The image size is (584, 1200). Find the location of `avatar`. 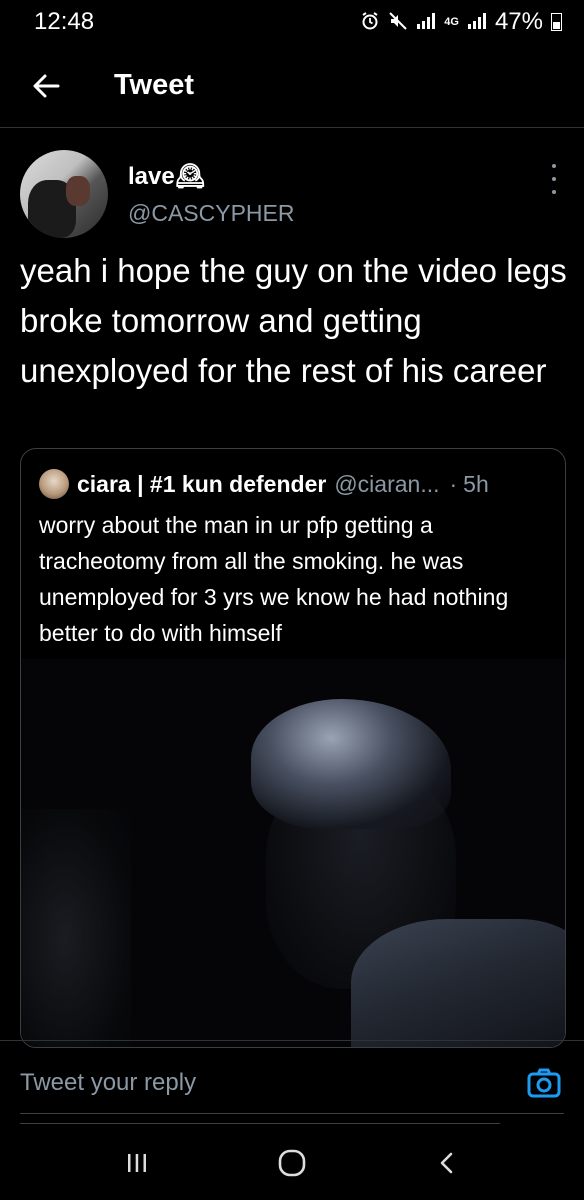

avatar is located at coordinates (64, 194).